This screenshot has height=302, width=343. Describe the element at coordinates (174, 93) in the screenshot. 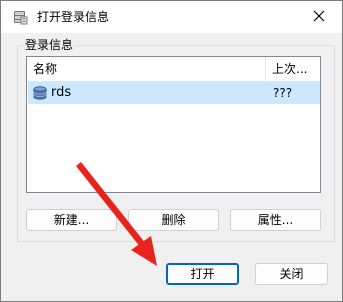

I see `list-item: rds ???` at that location.